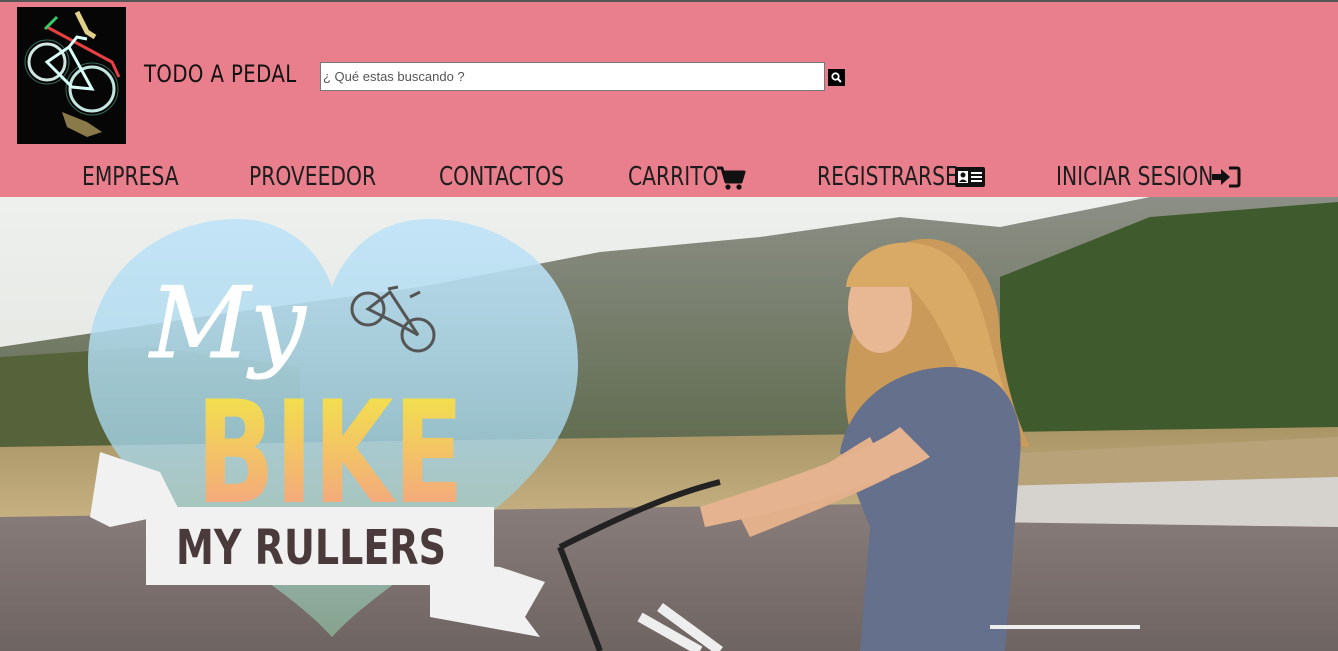  What do you see at coordinates (227, 324) in the screenshot?
I see `hero-script-word: My` at bounding box center [227, 324].